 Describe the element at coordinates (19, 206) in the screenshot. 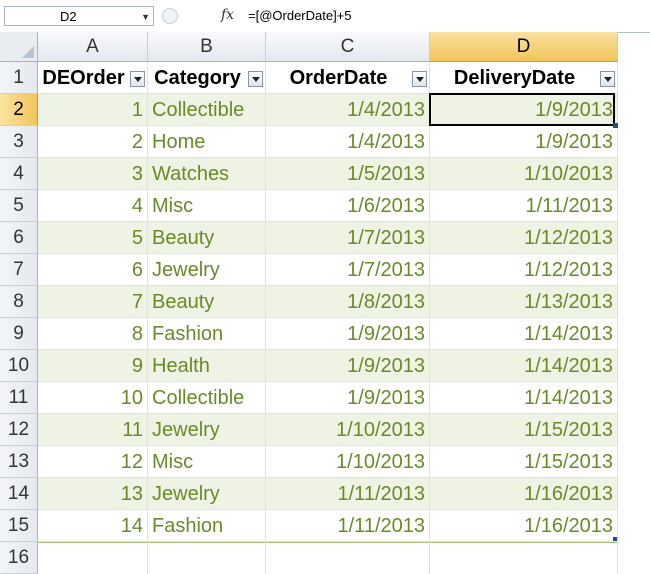

I see `row-header-5: 5` at that location.